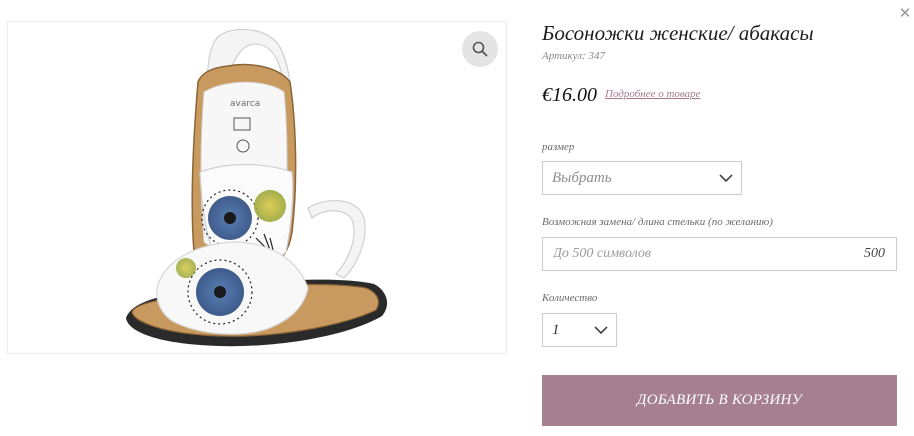 The height and width of the screenshot is (436, 914). Describe the element at coordinates (245, 104) in the screenshot. I see `svg-text: avarca` at that location.